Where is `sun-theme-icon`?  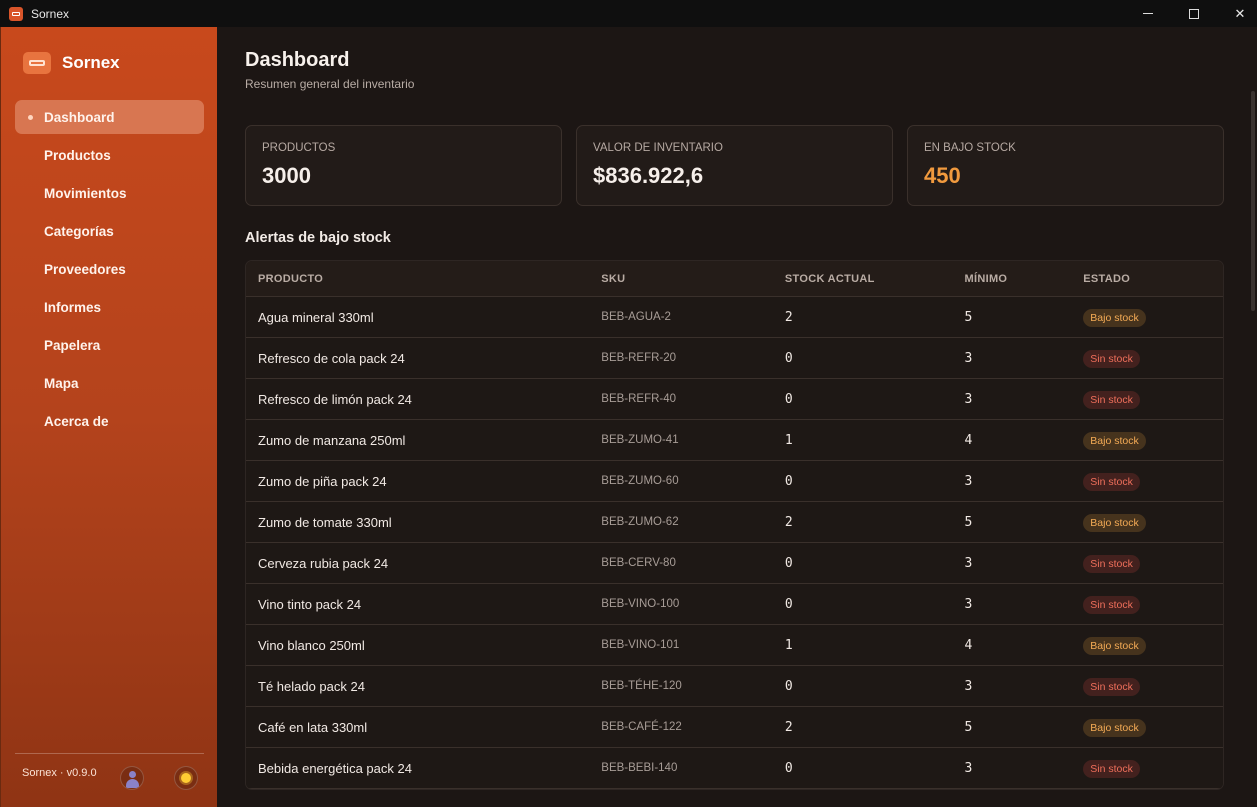
sun-theme-icon is located at coordinates (186, 778).